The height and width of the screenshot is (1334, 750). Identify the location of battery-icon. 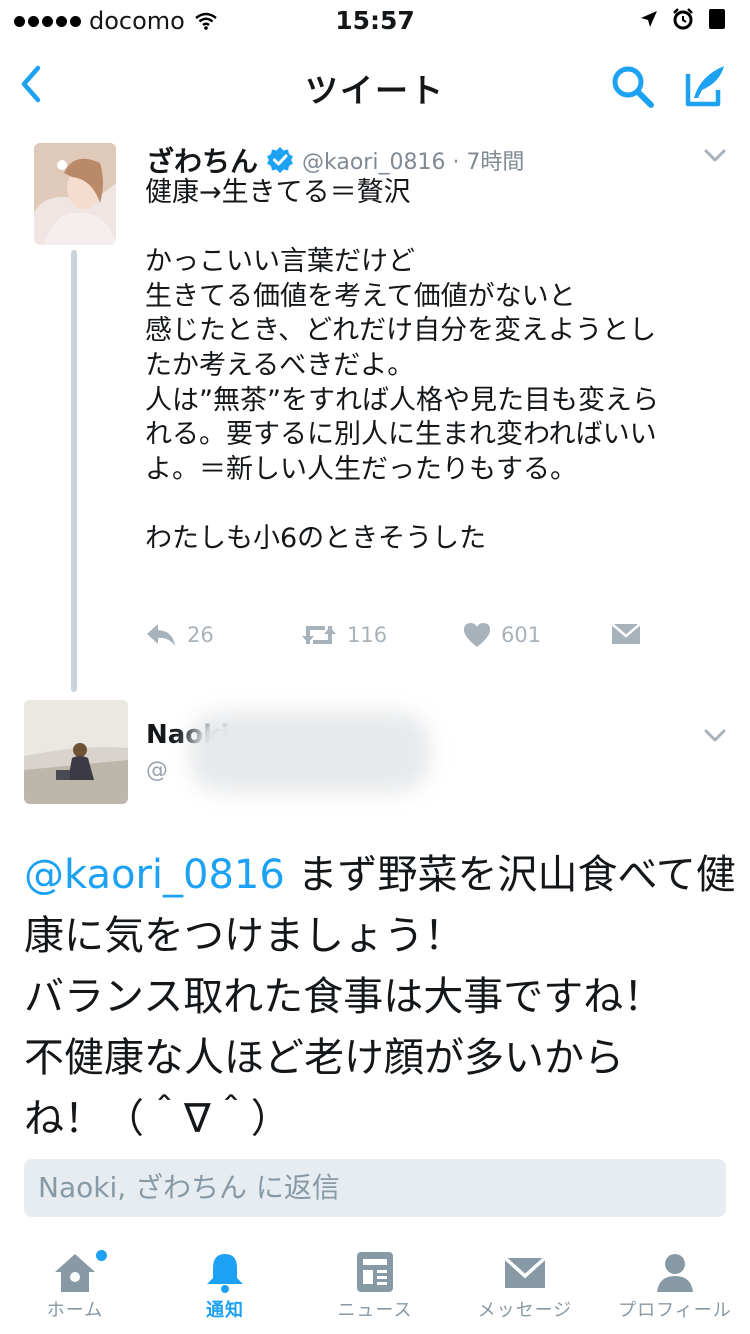
(717, 19).